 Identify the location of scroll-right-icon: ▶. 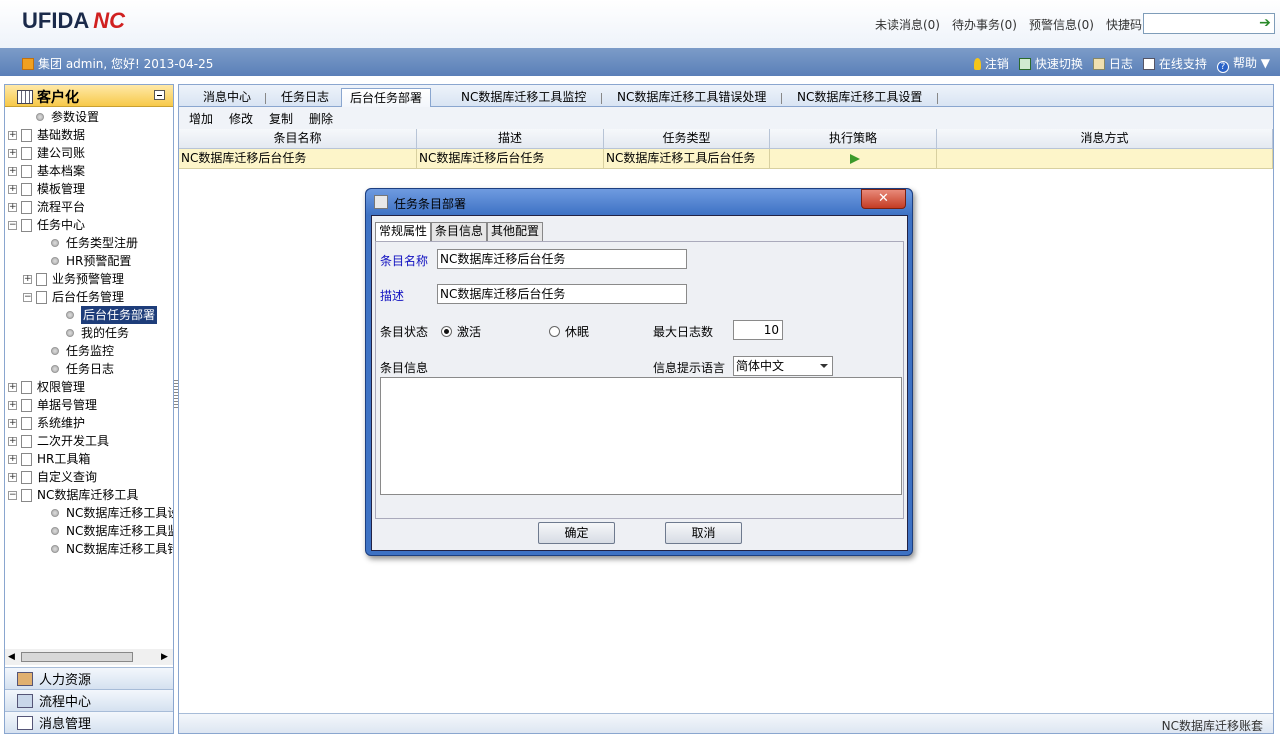
(164, 657).